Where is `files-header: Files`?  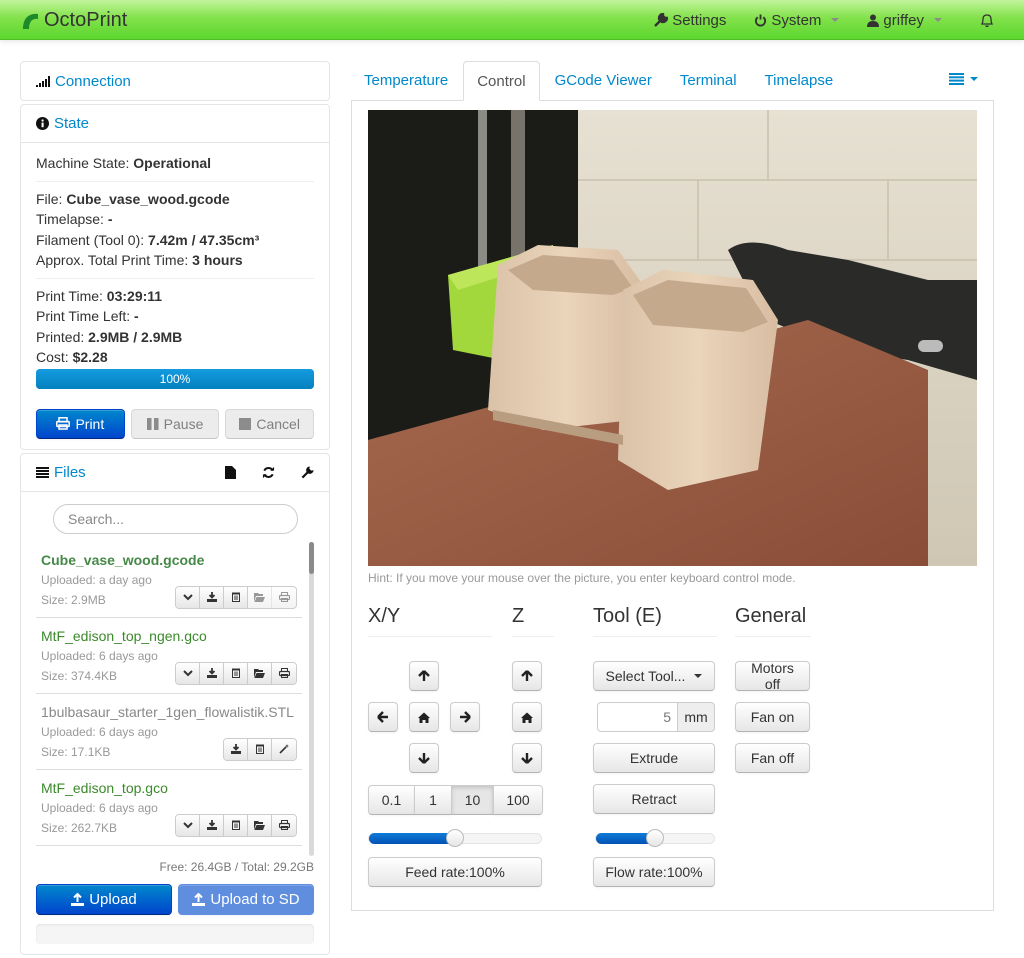
files-header: Files is located at coordinates (175, 473).